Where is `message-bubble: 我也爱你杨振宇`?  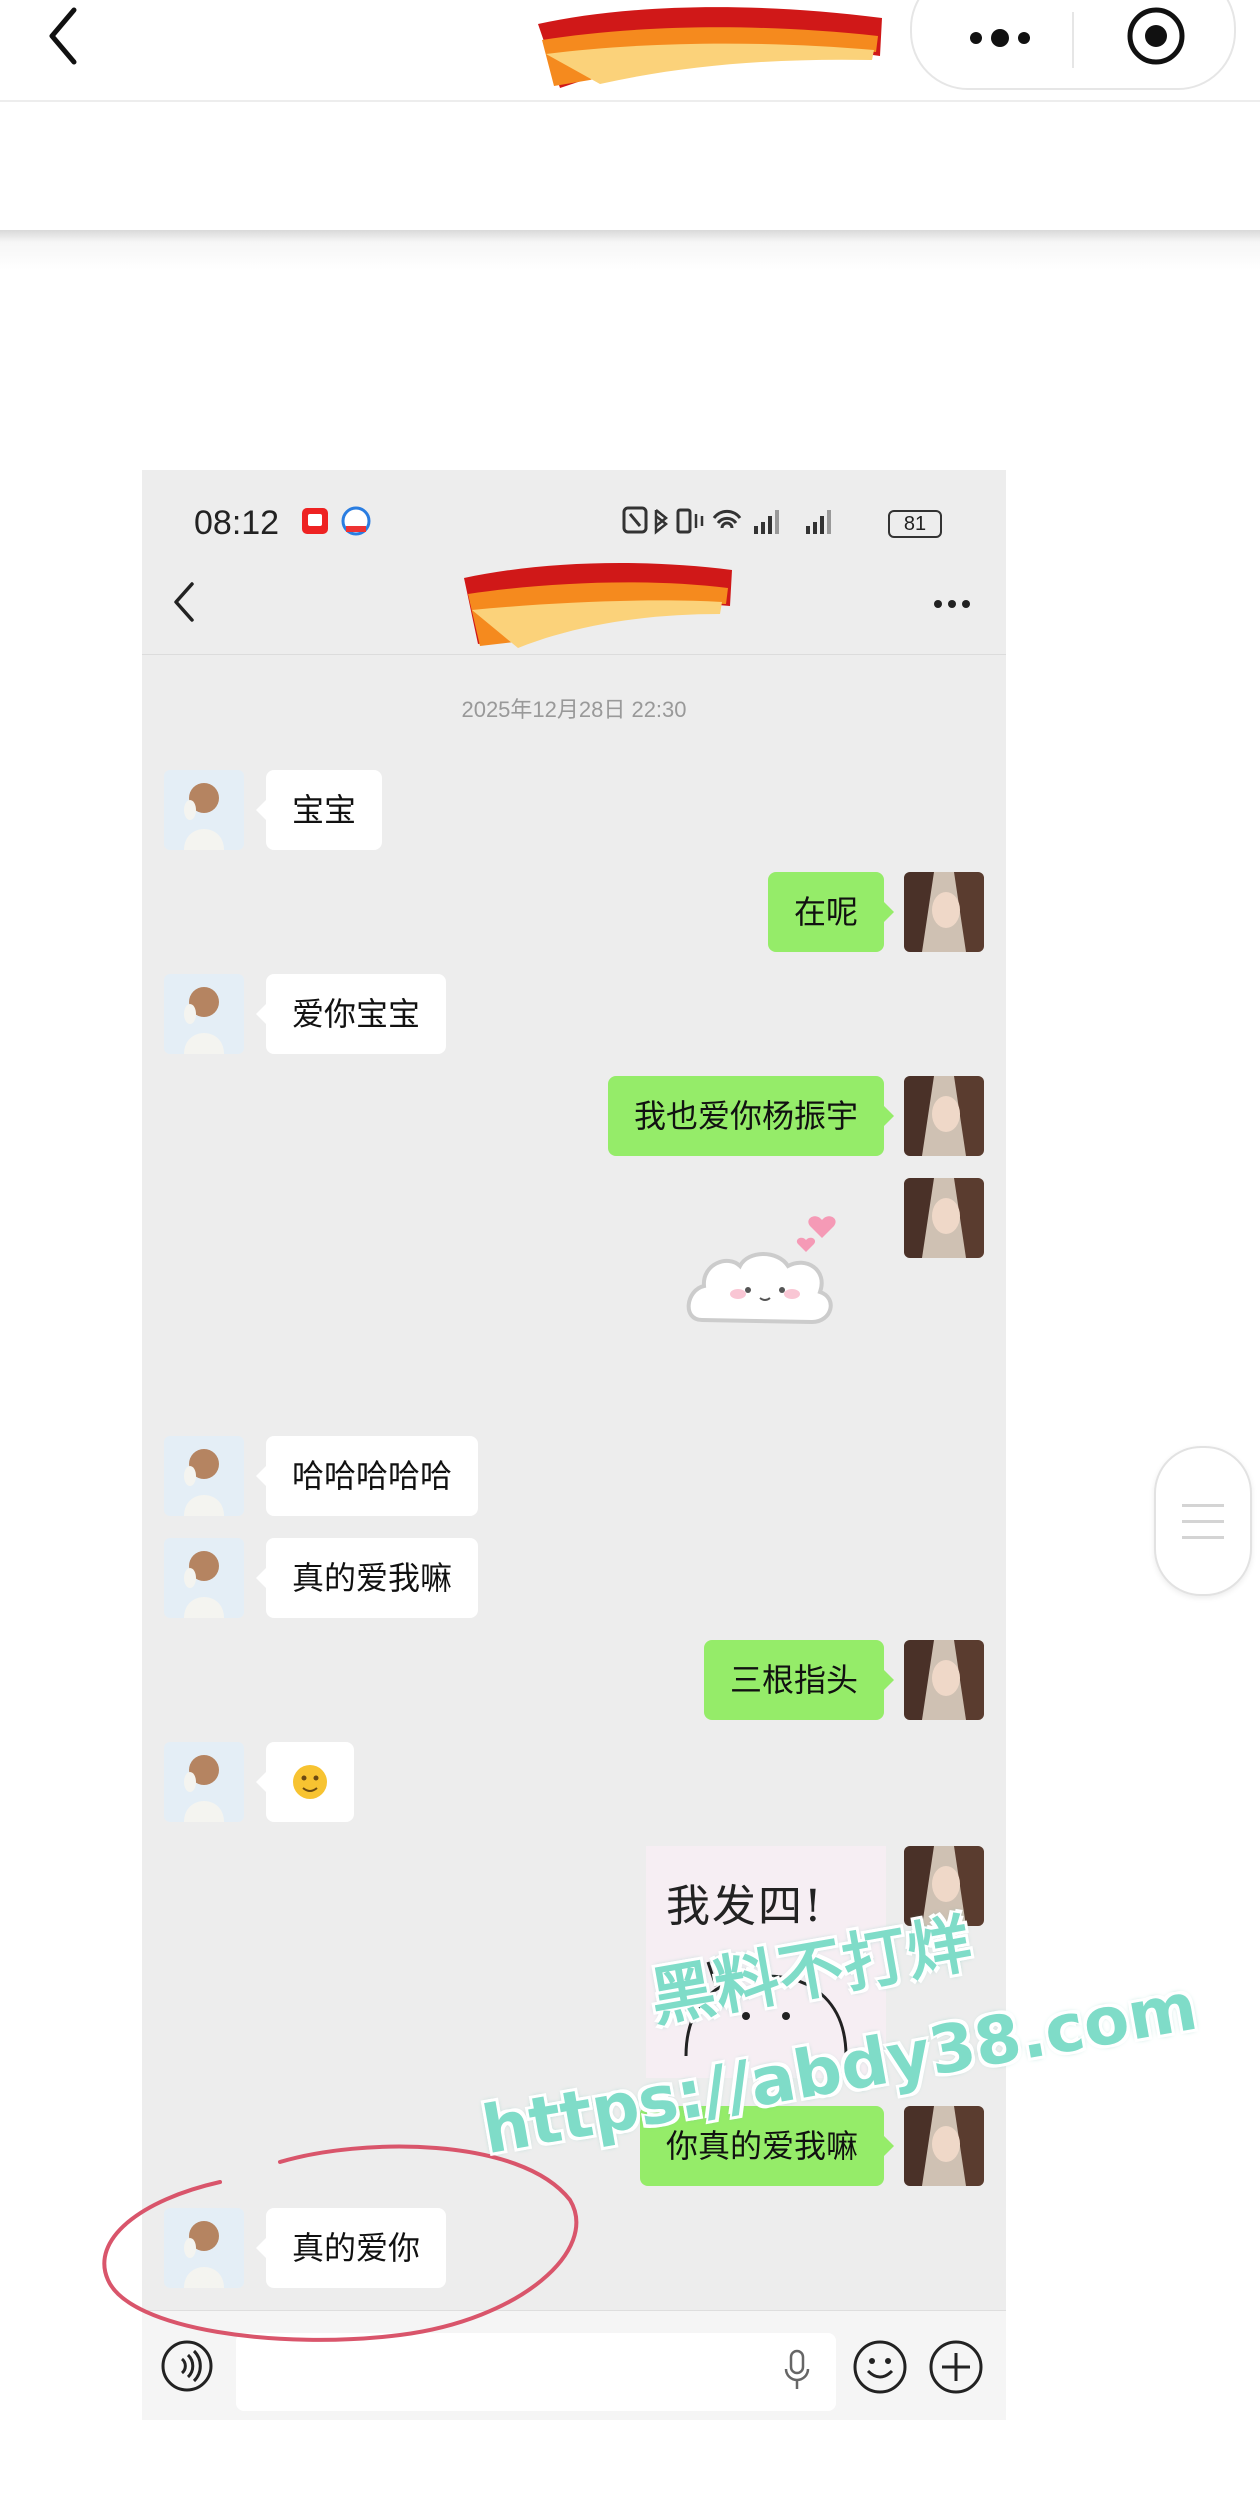 message-bubble: 我也爱你杨振宇 is located at coordinates (751, 1116).